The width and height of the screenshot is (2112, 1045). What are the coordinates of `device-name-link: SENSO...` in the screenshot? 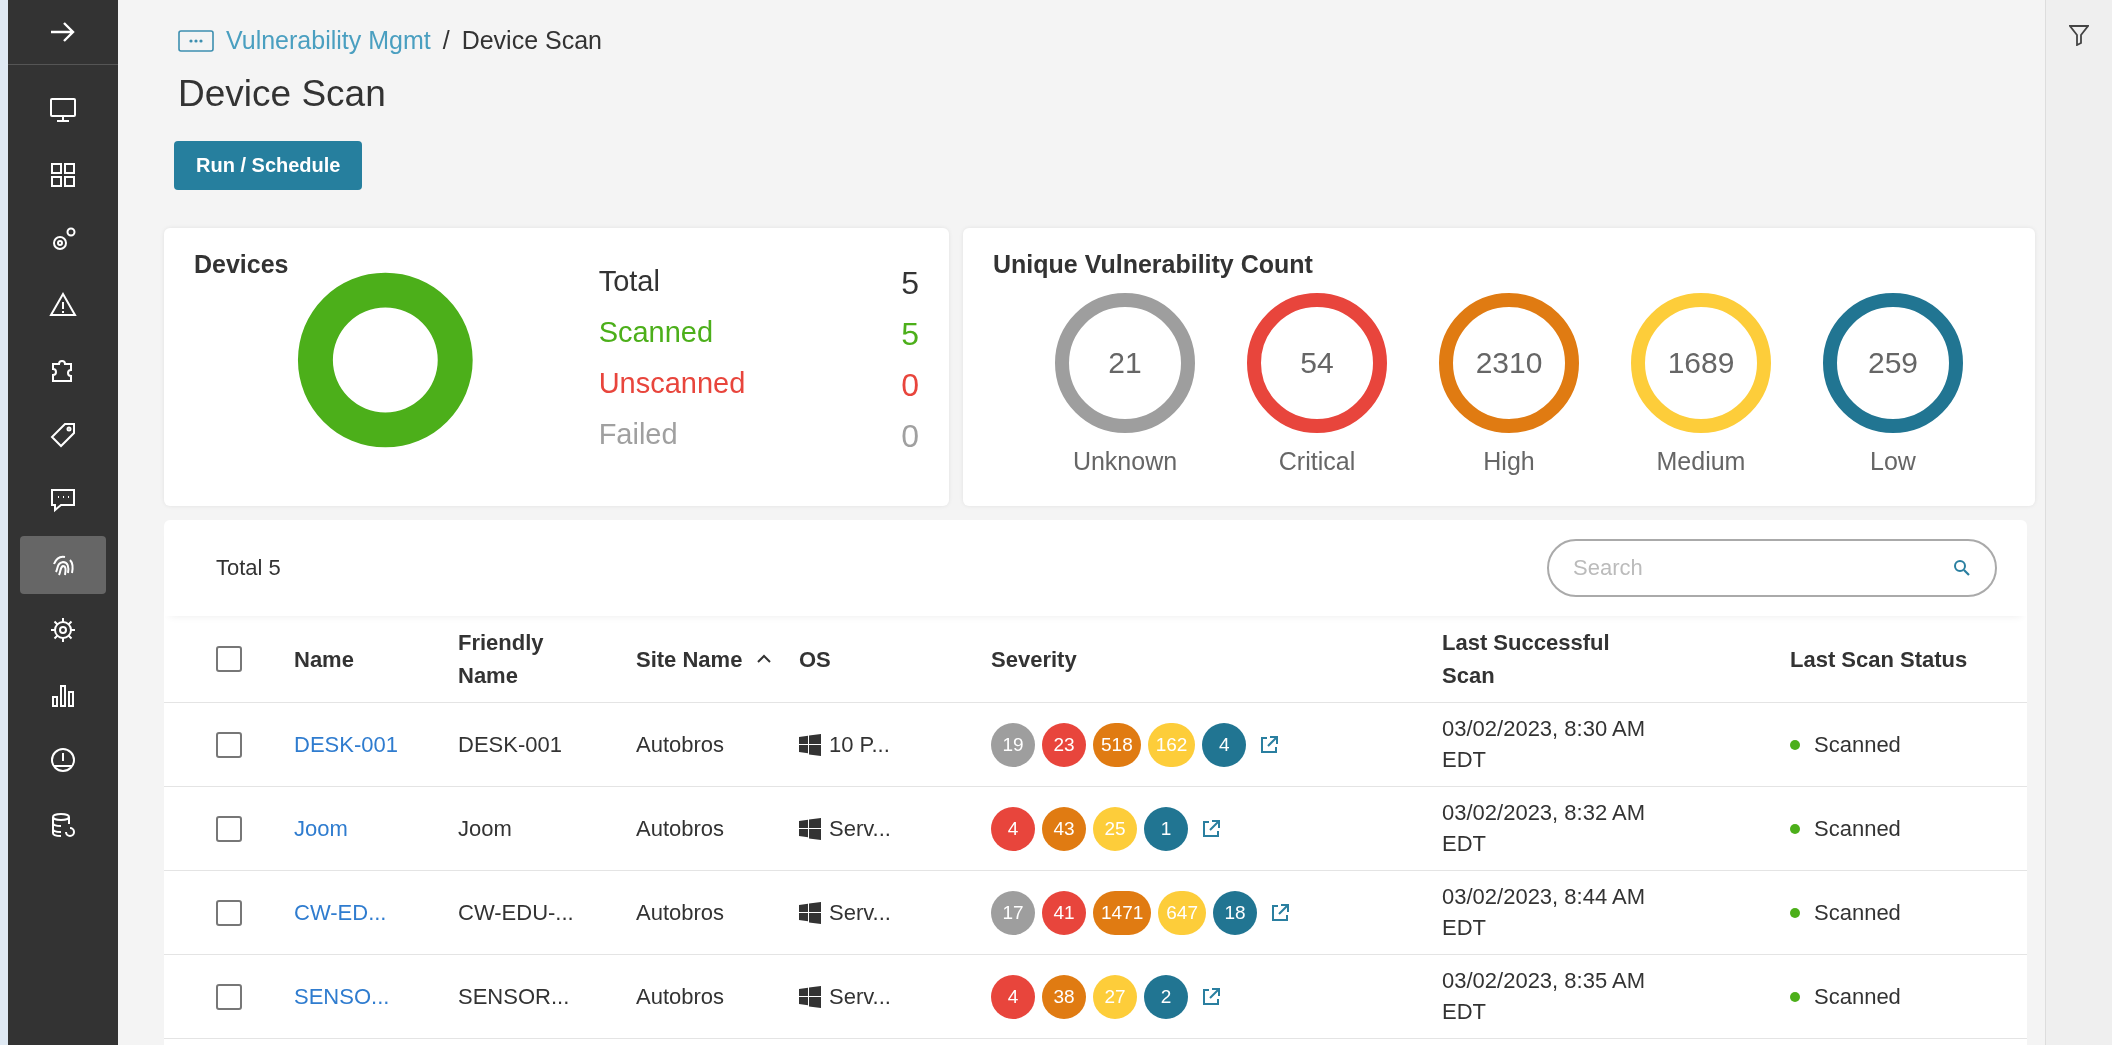 It's located at (342, 996).